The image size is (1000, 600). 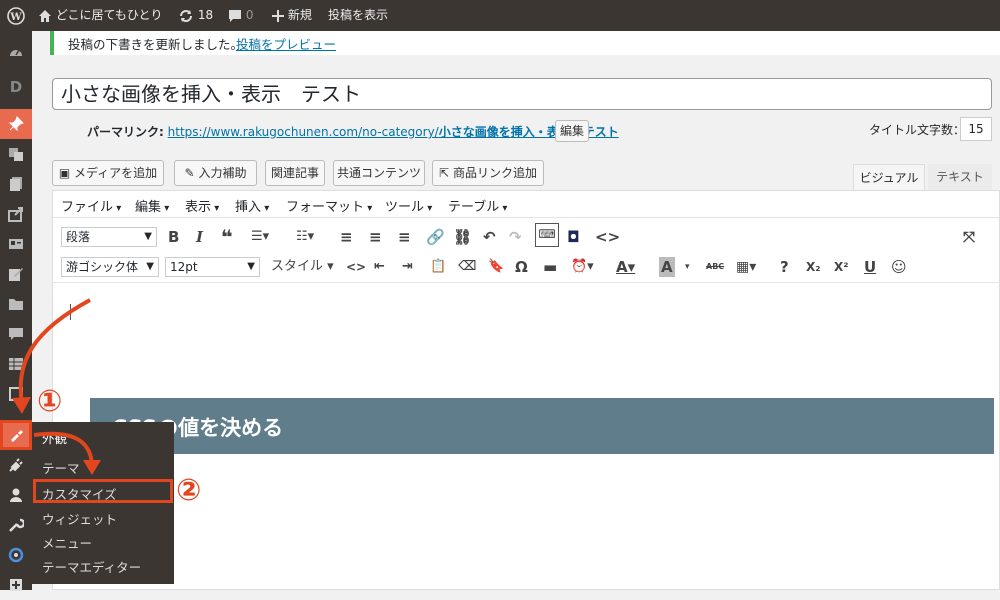 What do you see at coordinates (173, 237) in the screenshot?
I see `bold-icon: B` at bounding box center [173, 237].